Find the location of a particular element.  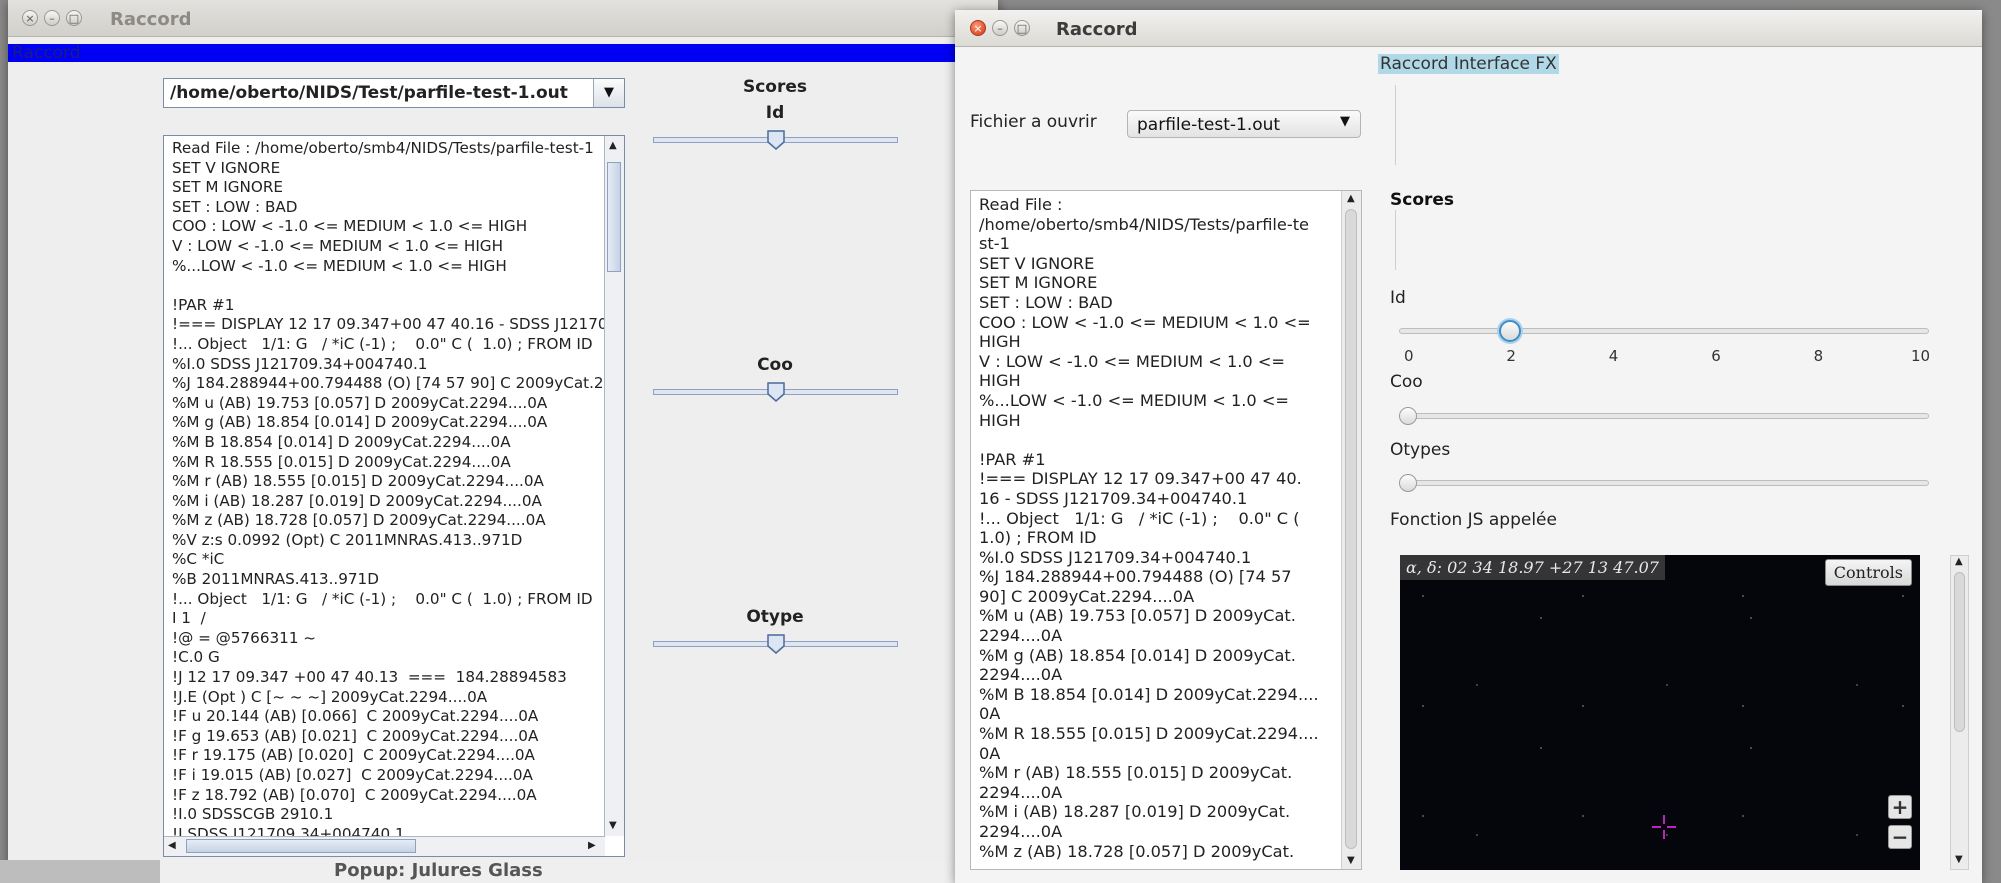

text-line: %M z (AB) 18.728 [0.057] D 2009yCat. is located at coordinates (1137, 851).